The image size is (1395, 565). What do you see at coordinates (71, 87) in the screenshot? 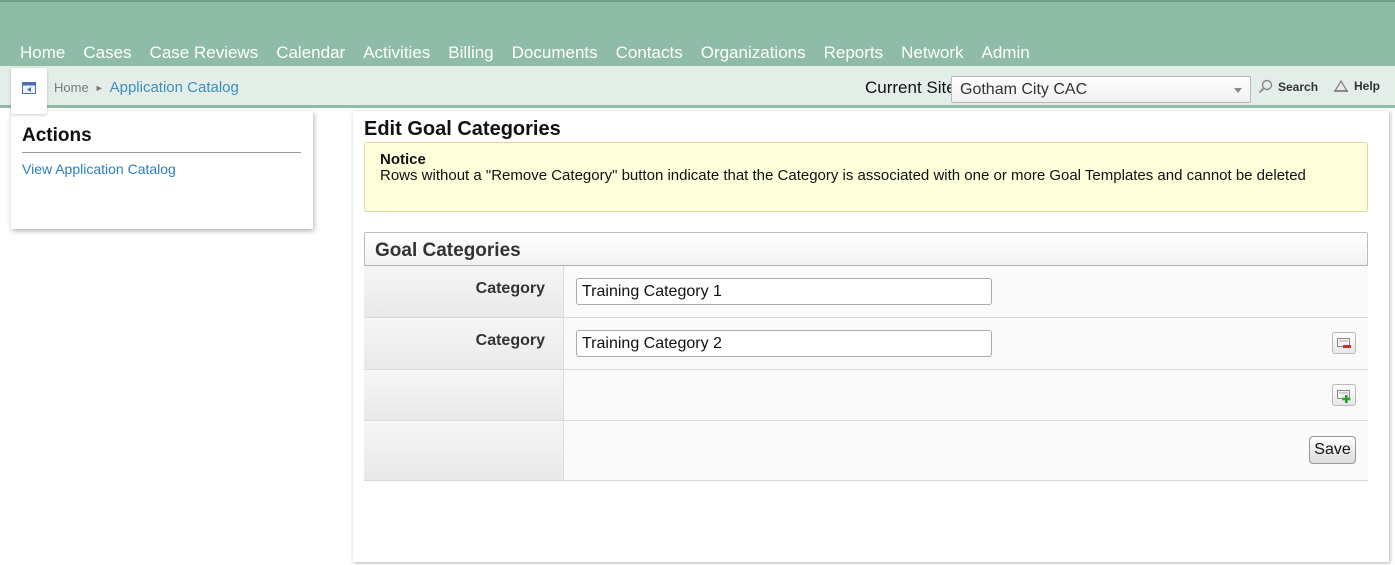
I see `breadcrumb-home: Home` at bounding box center [71, 87].